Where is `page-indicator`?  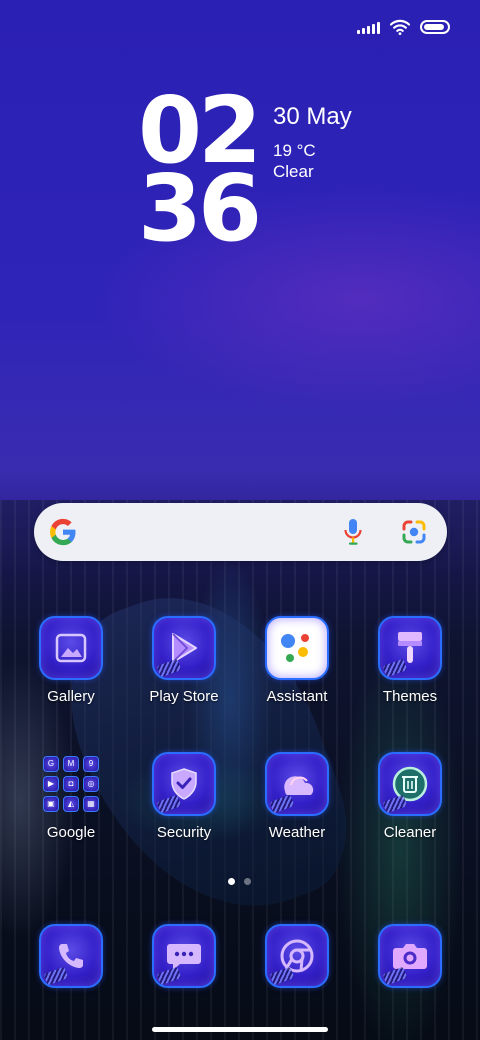 page-indicator is located at coordinates (239, 881).